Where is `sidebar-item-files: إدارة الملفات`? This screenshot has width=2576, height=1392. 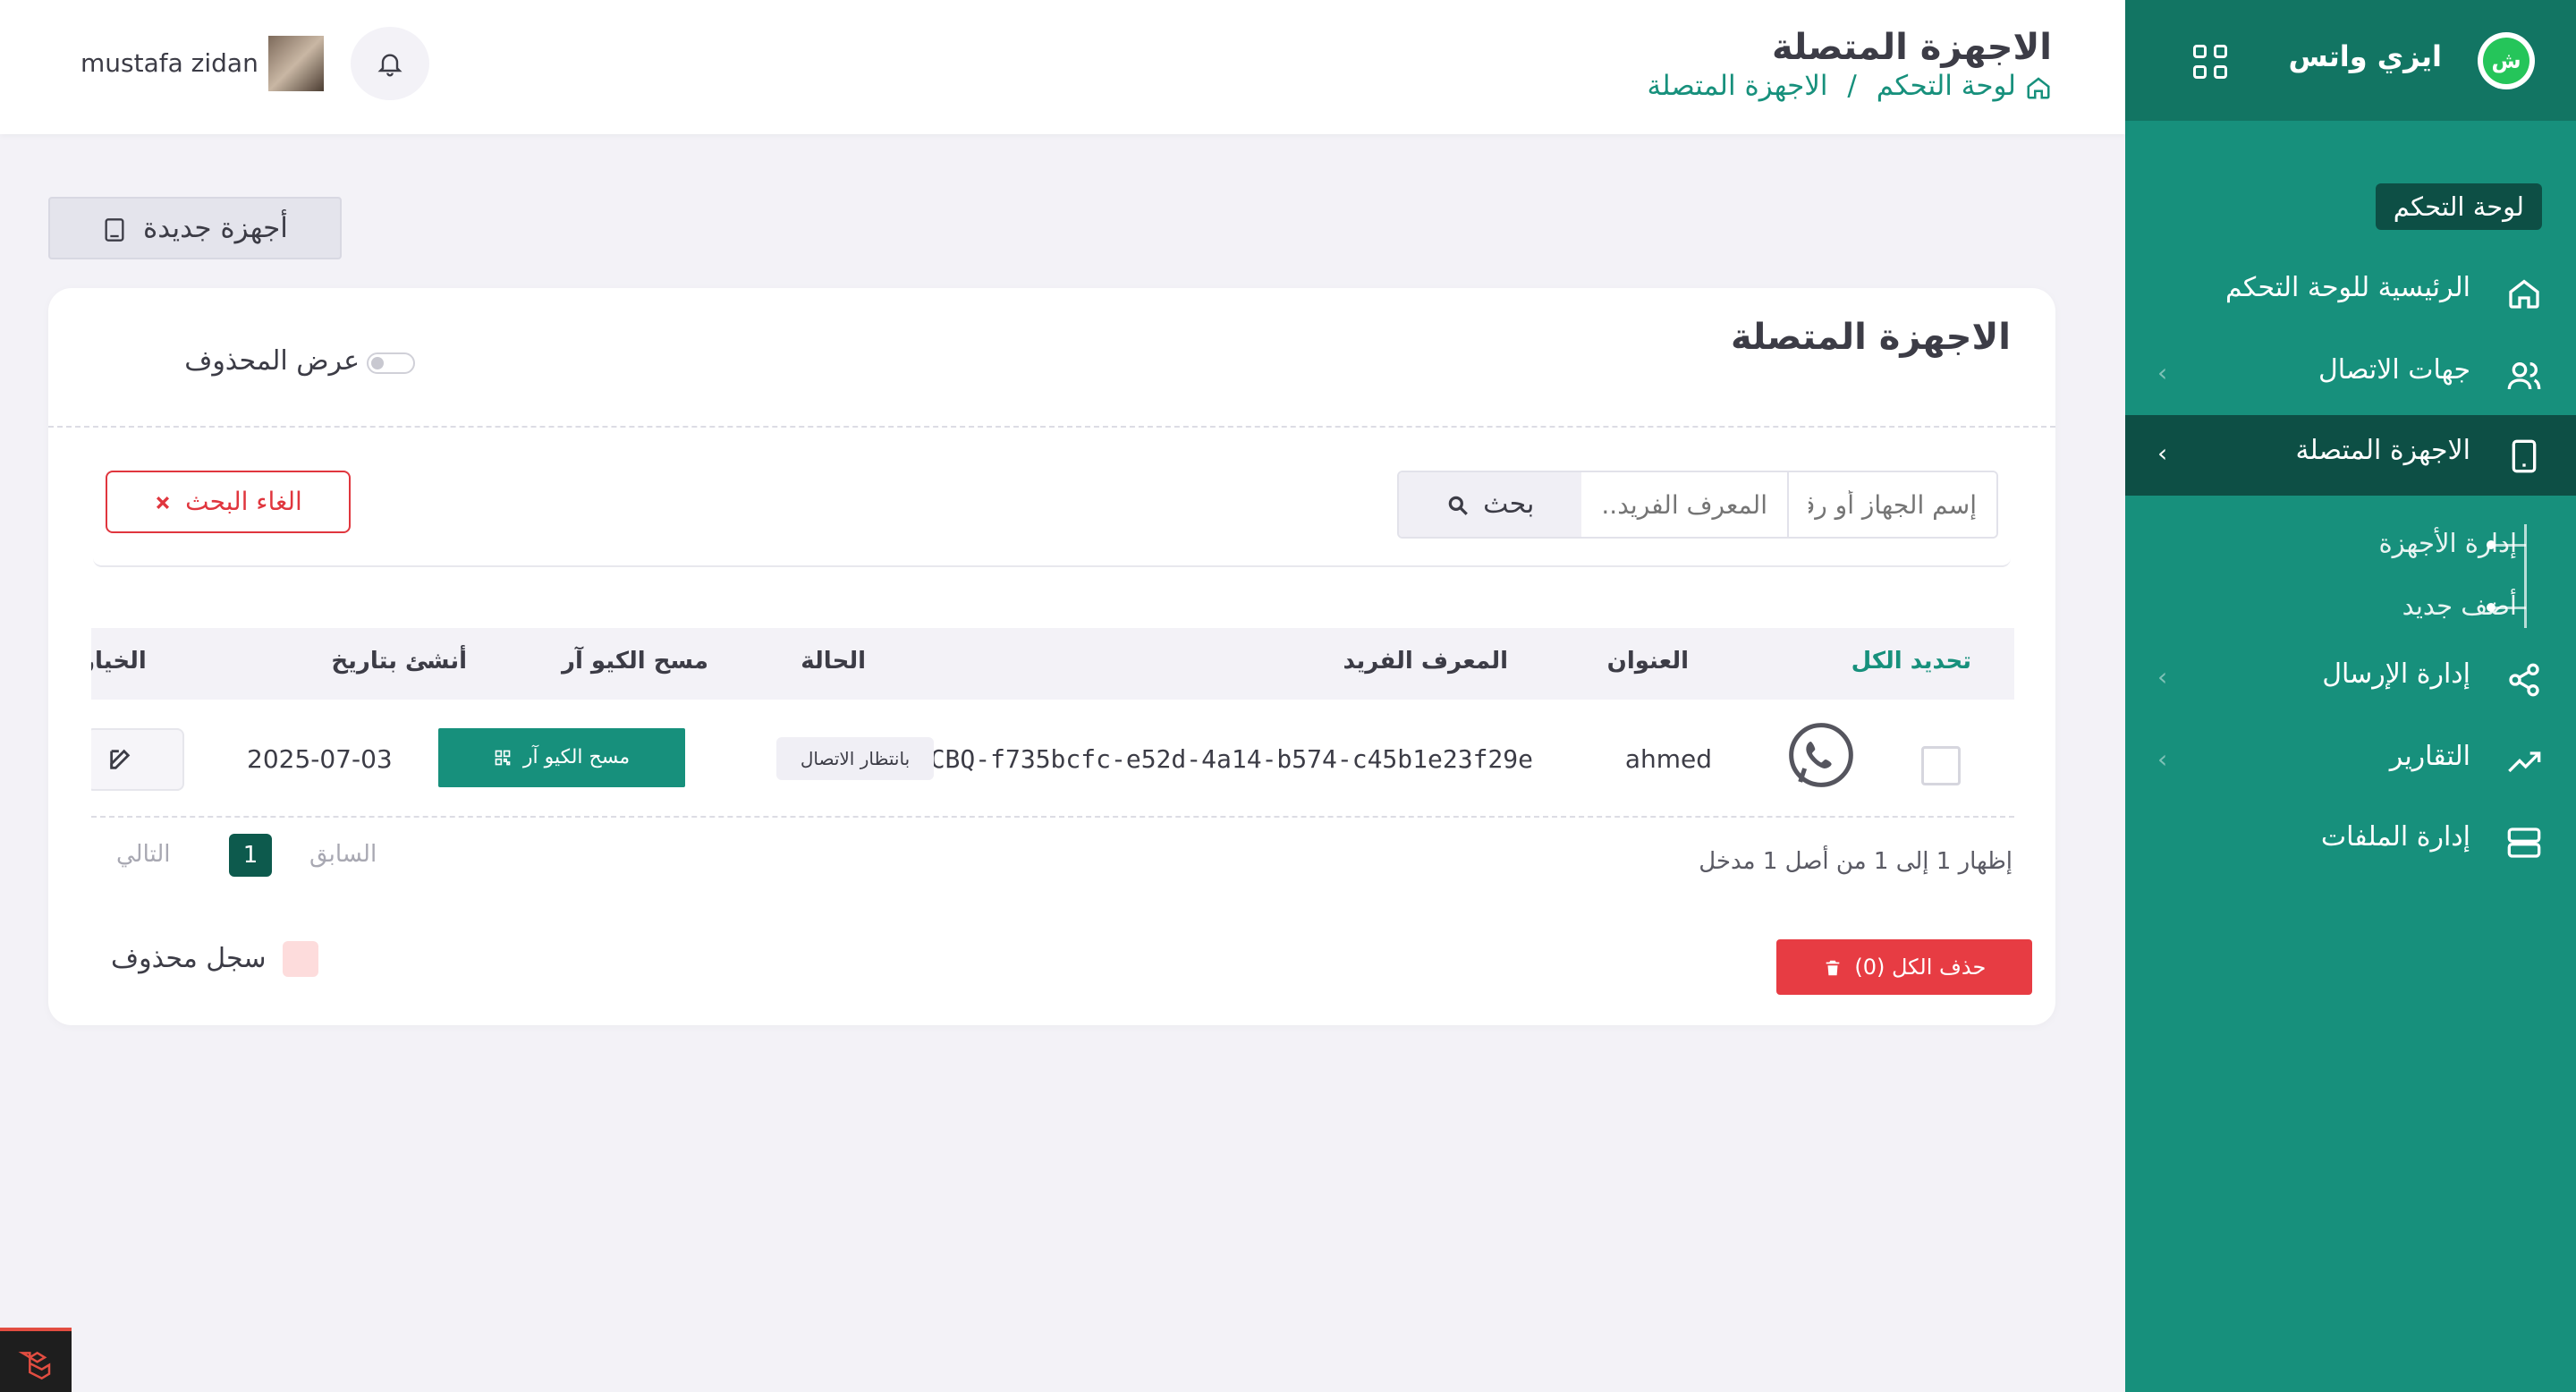
sidebar-item-files: إدارة الملفات is located at coordinates (2350, 842).